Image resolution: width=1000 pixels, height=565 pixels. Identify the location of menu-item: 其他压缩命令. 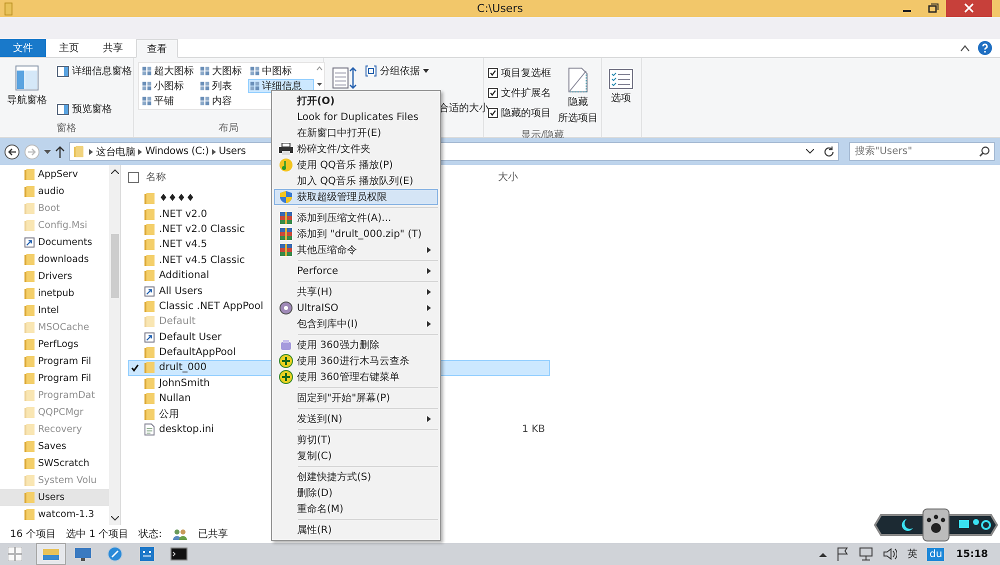
(356, 250).